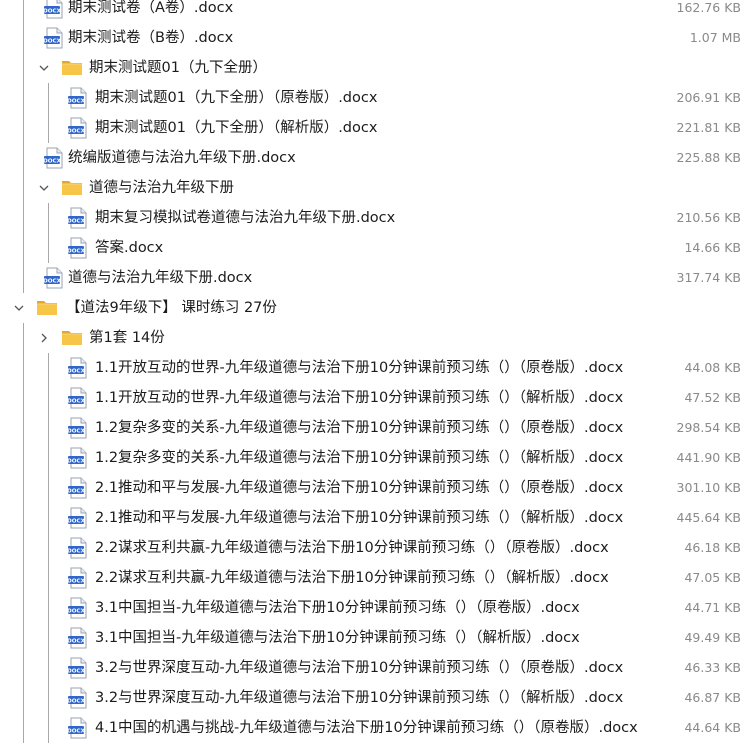 The image size is (749, 743). What do you see at coordinates (44, 338) in the screenshot?
I see `chevron-right-icon` at bounding box center [44, 338].